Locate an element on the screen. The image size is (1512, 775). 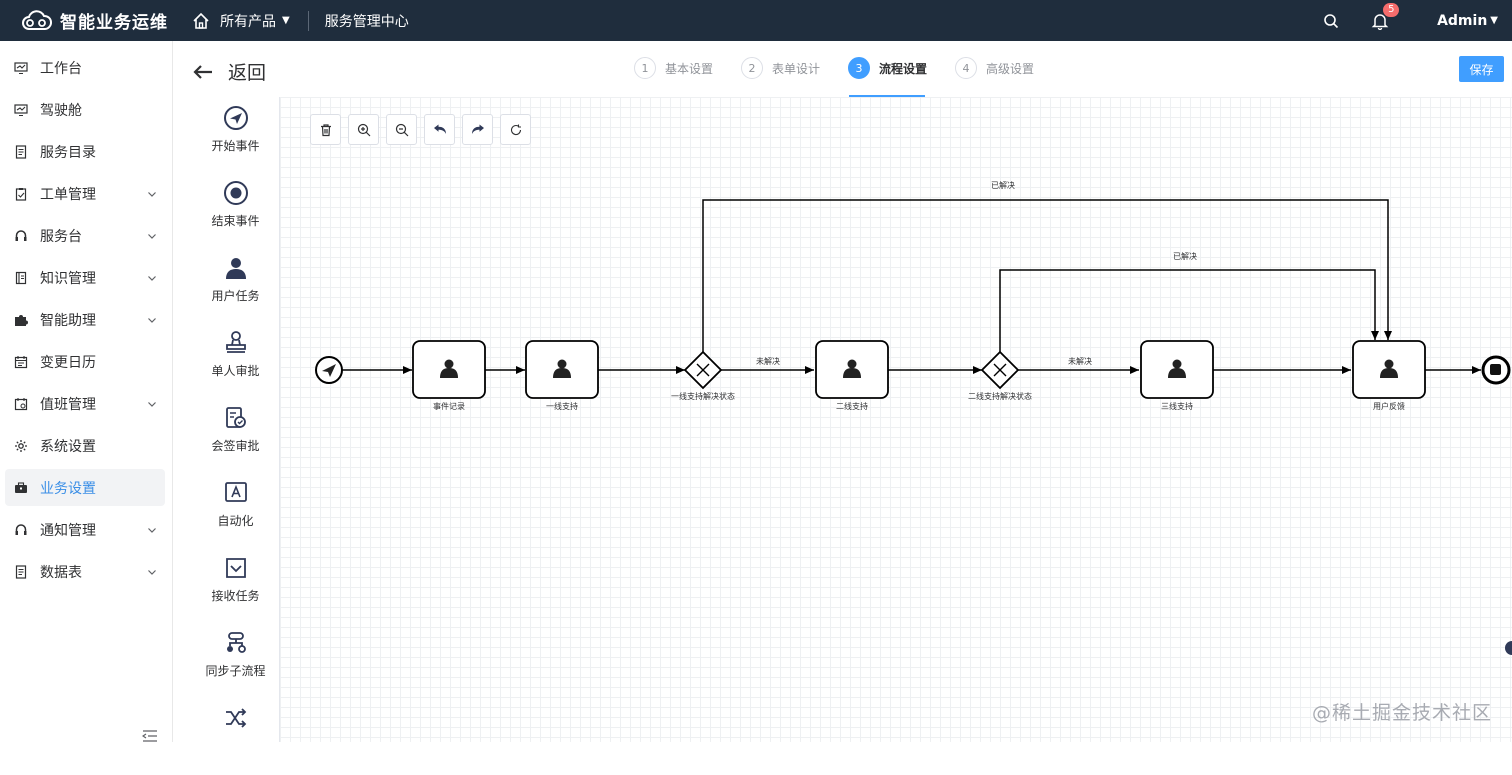
sidebar-item: 工作台 is located at coordinates (85, 67).